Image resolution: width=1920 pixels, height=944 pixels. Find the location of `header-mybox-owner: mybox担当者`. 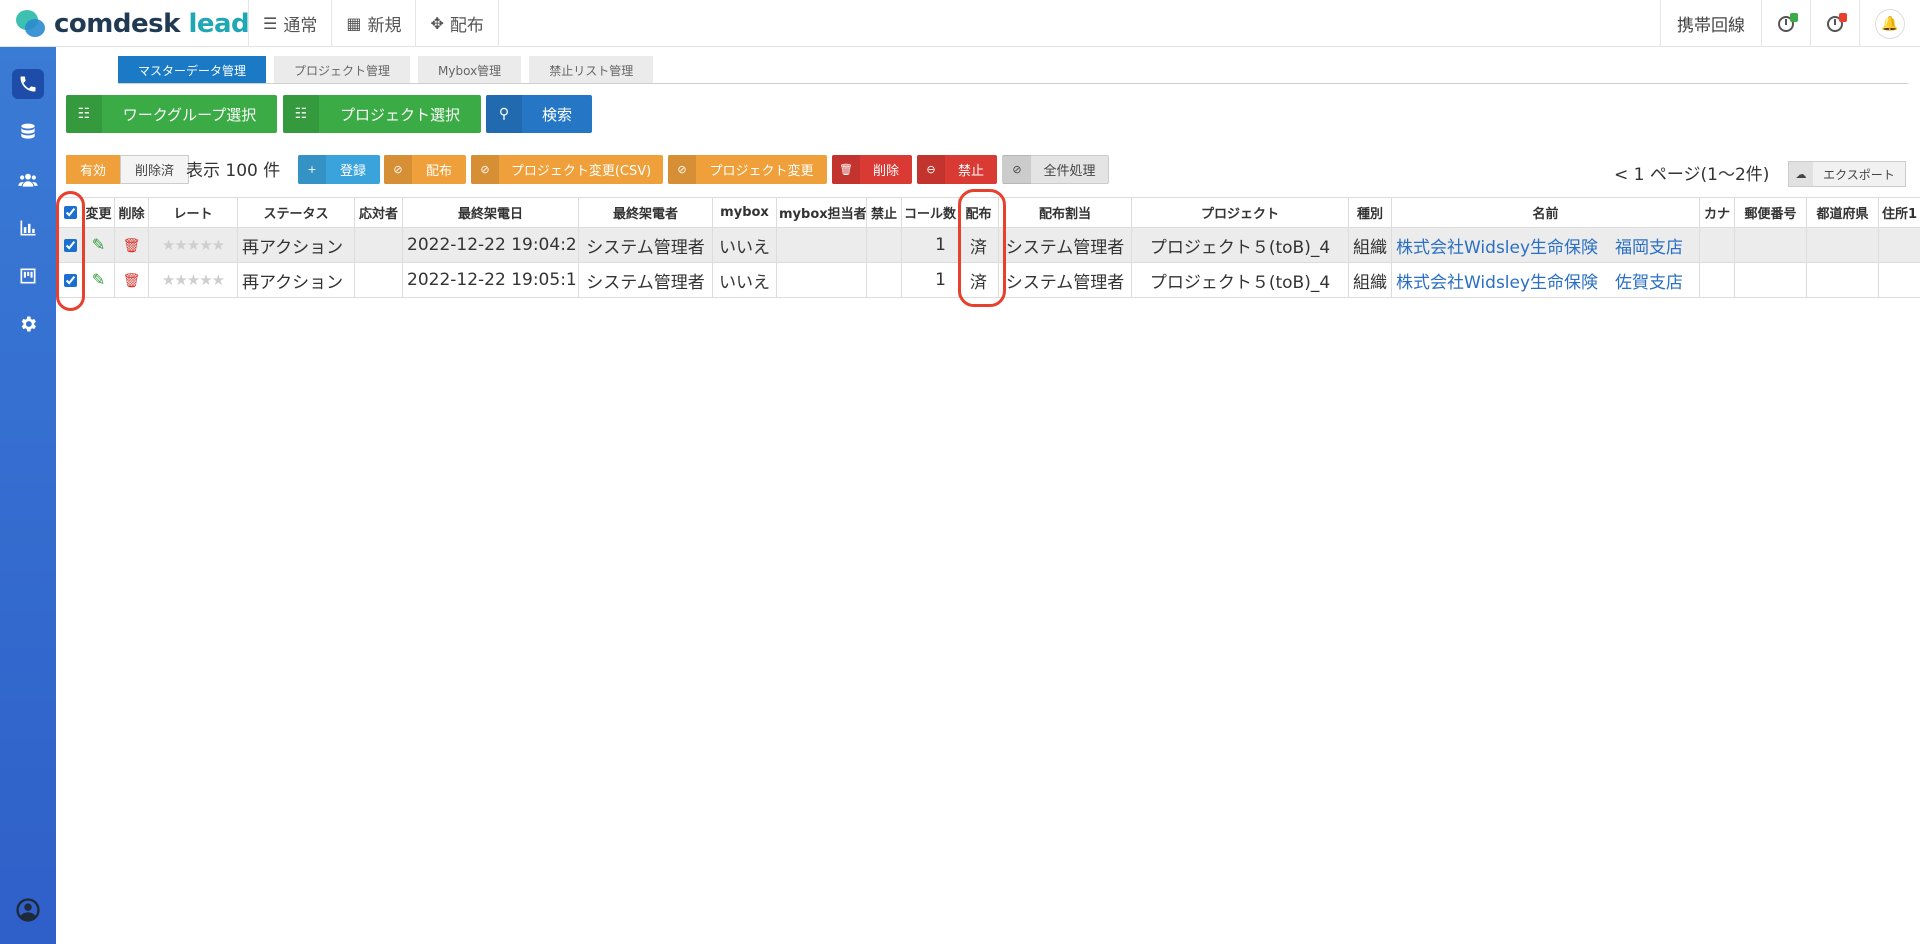

header-mybox-owner: mybox担当者 is located at coordinates (821, 212).